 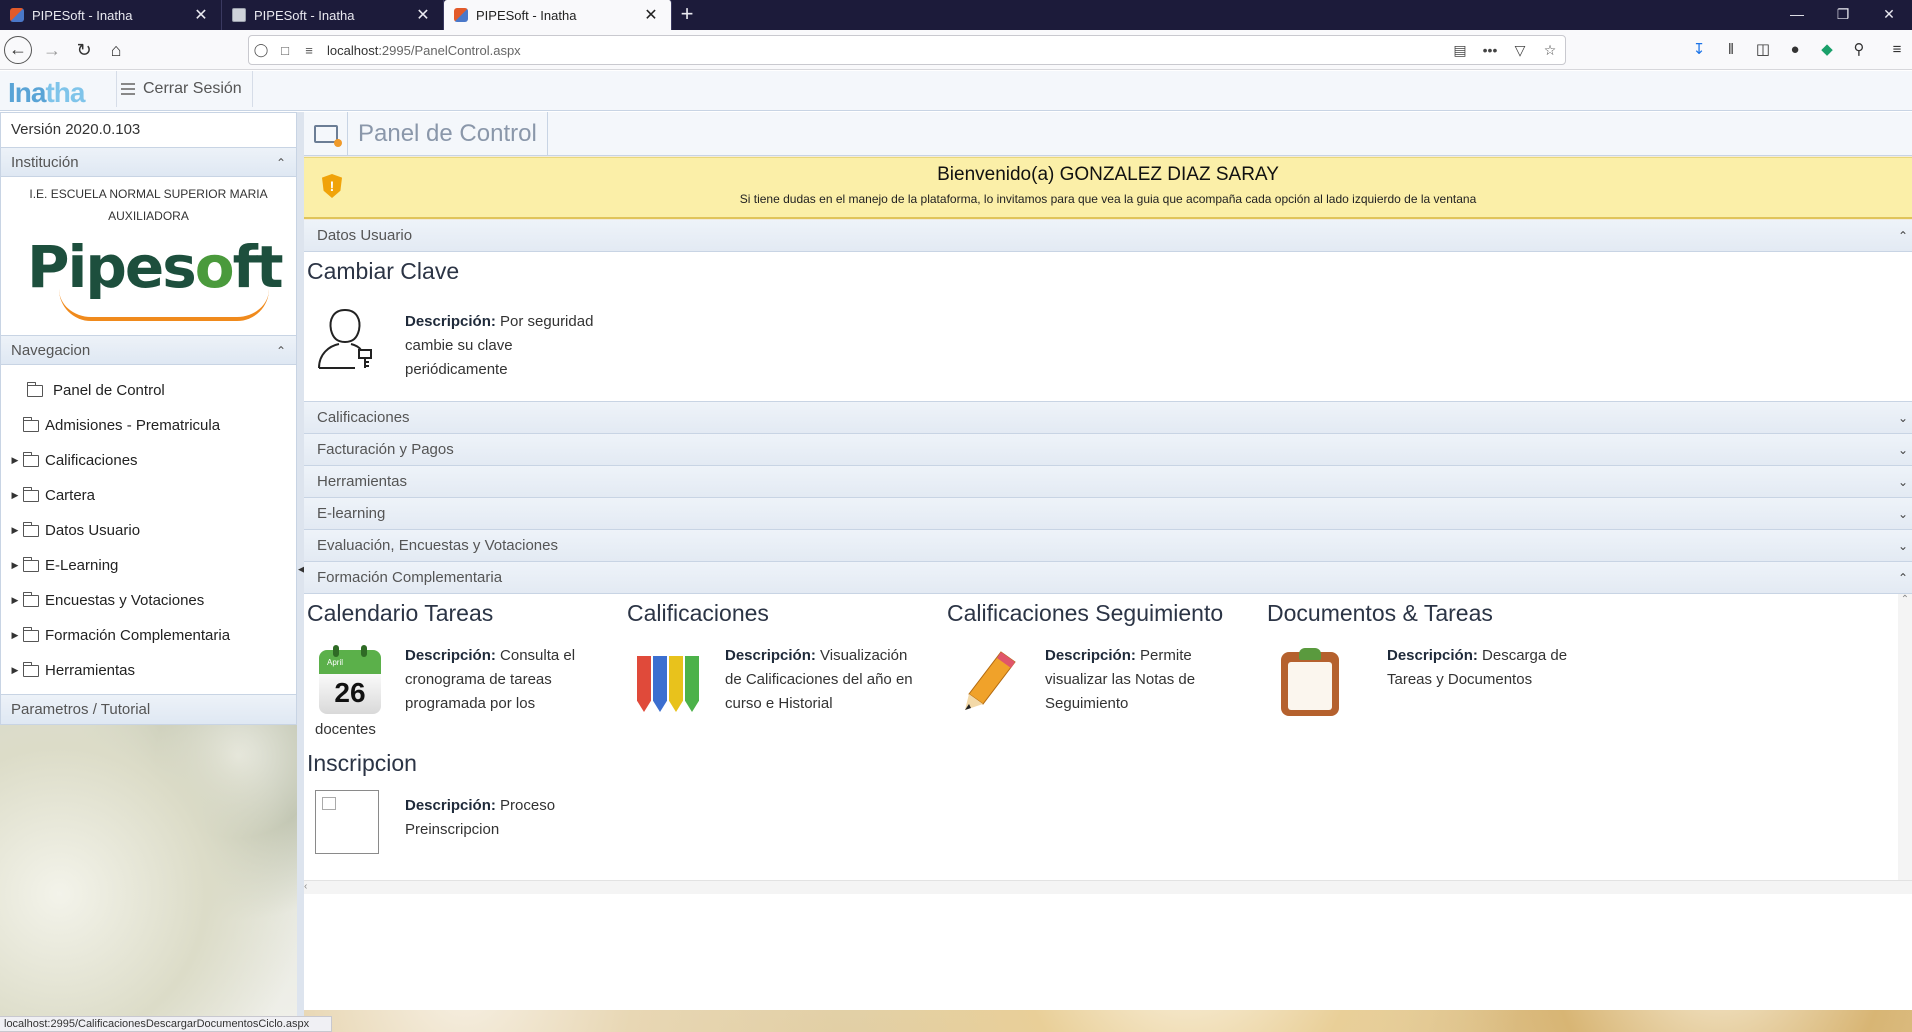 I want to click on menu-icon: ≡, so click(x=1897, y=50).